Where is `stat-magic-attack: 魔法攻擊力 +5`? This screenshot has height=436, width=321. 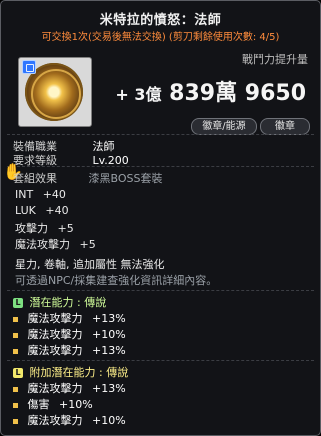
stat-magic-attack: 魔法攻擊力 +5 is located at coordinates (55, 244).